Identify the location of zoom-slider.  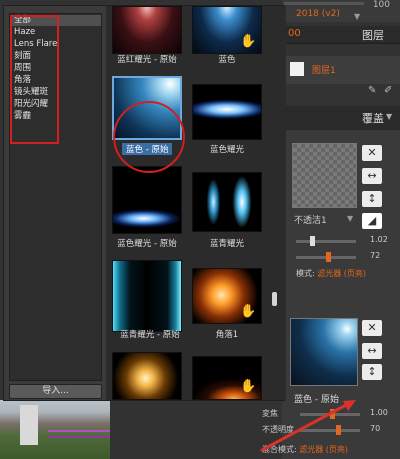
(330, 414).